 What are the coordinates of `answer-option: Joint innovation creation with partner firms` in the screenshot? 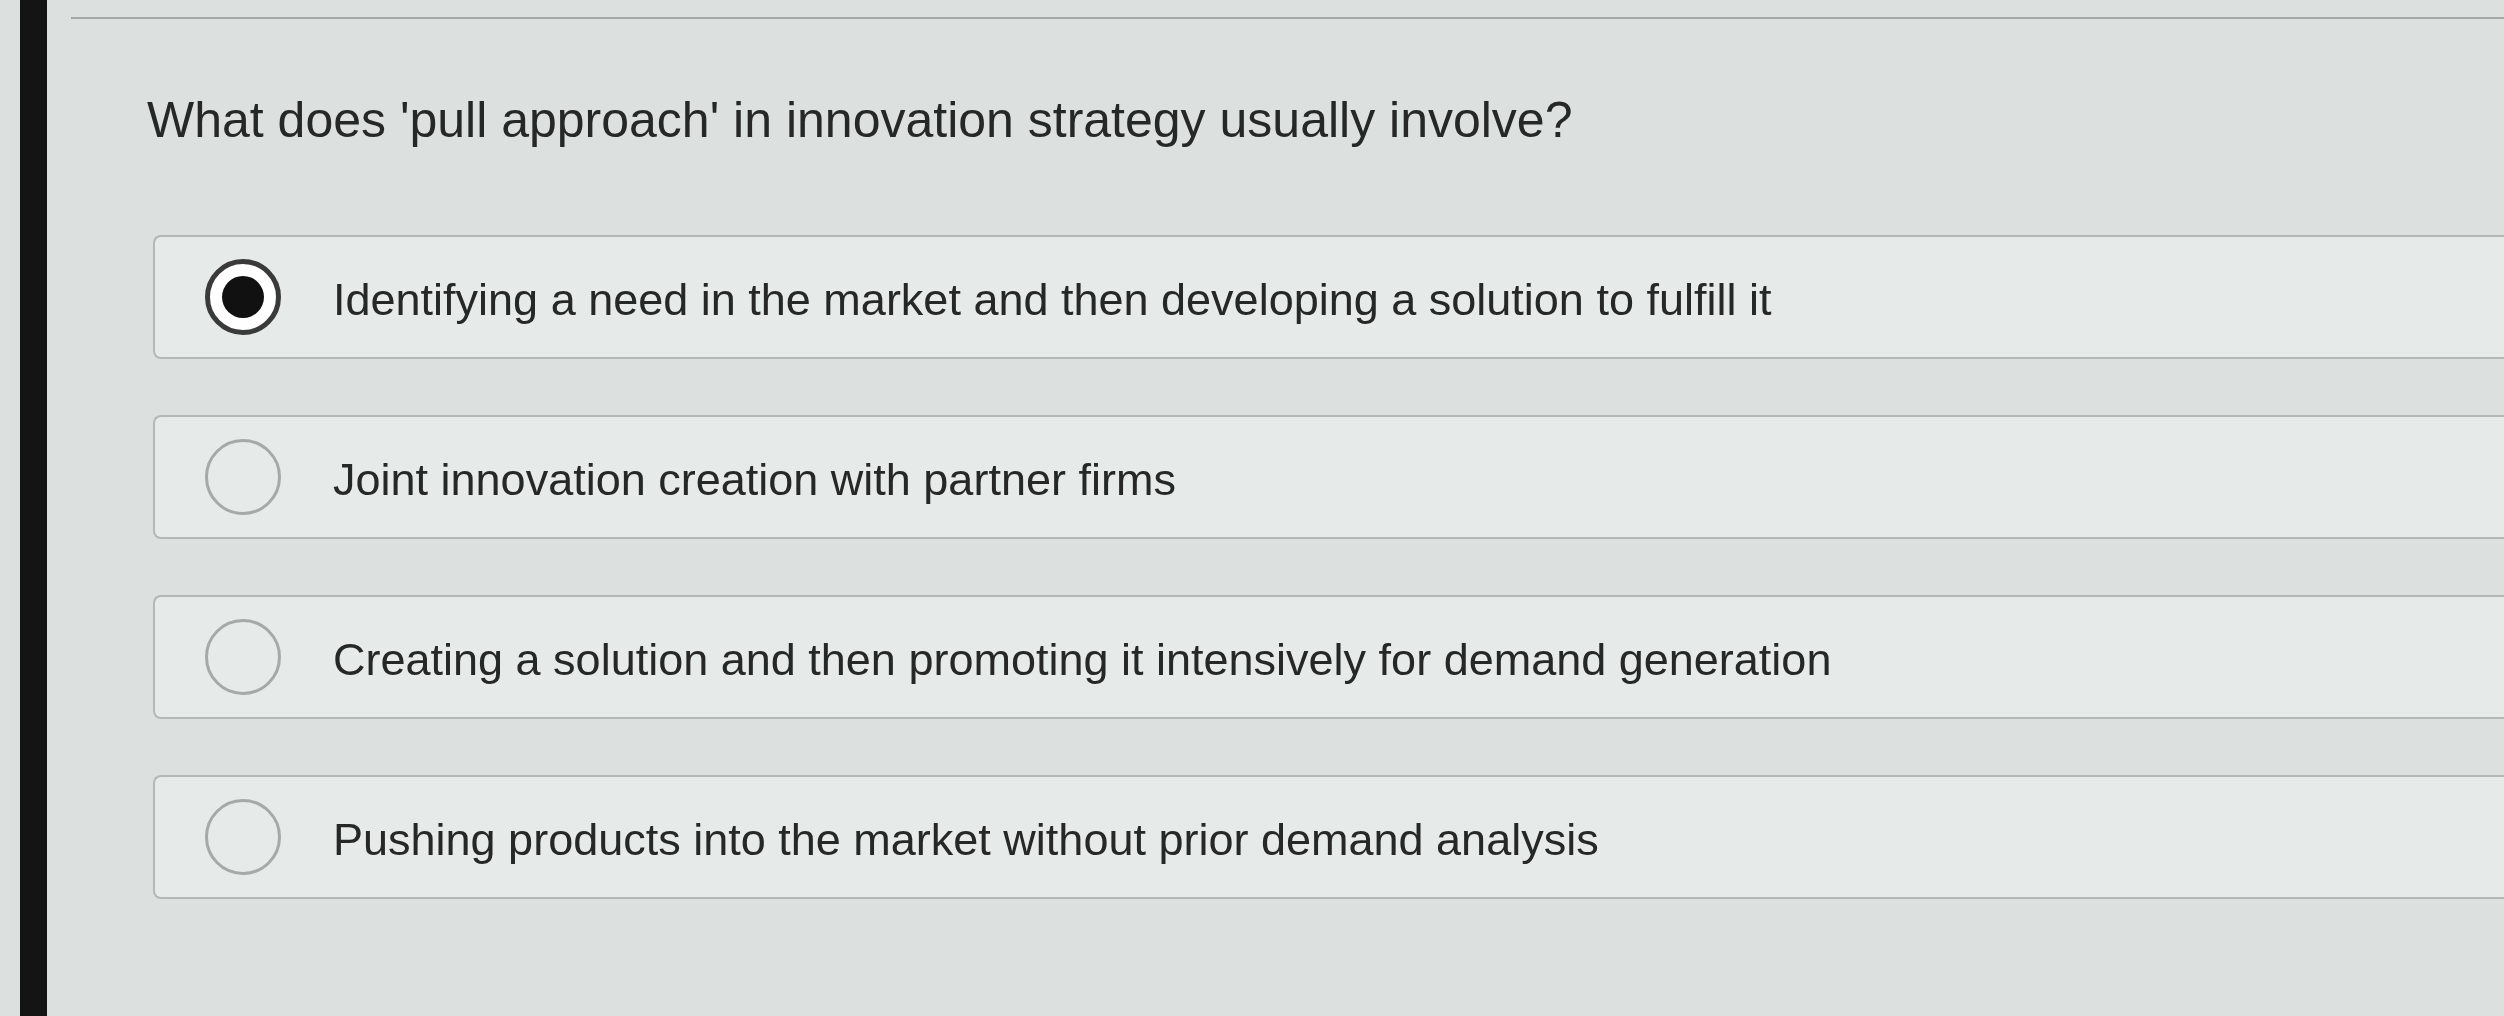 It's located at (1328, 477).